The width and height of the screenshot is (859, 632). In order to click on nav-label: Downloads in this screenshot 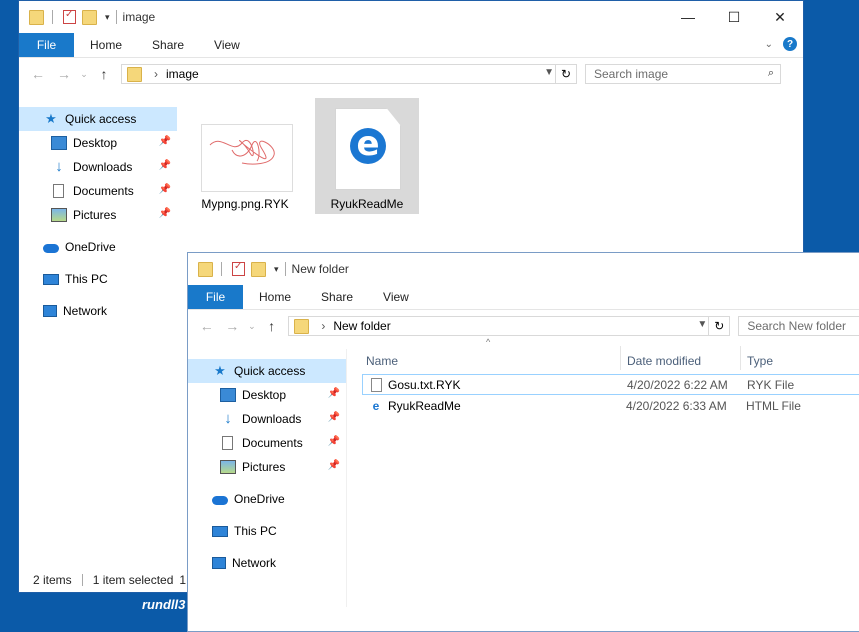, I will do `click(103, 167)`.